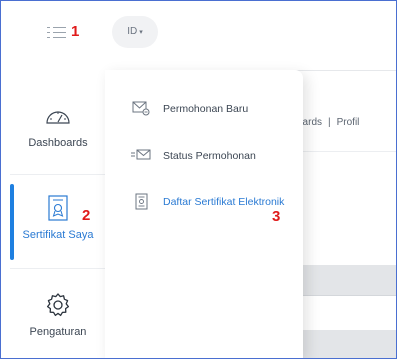 The width and height of the screenshot is (397, 359). What do you see at coordinates (58, 332) in the screenshot?
I see `sidebar-item-label: Pengaturan` at bounding box center [58, 332].